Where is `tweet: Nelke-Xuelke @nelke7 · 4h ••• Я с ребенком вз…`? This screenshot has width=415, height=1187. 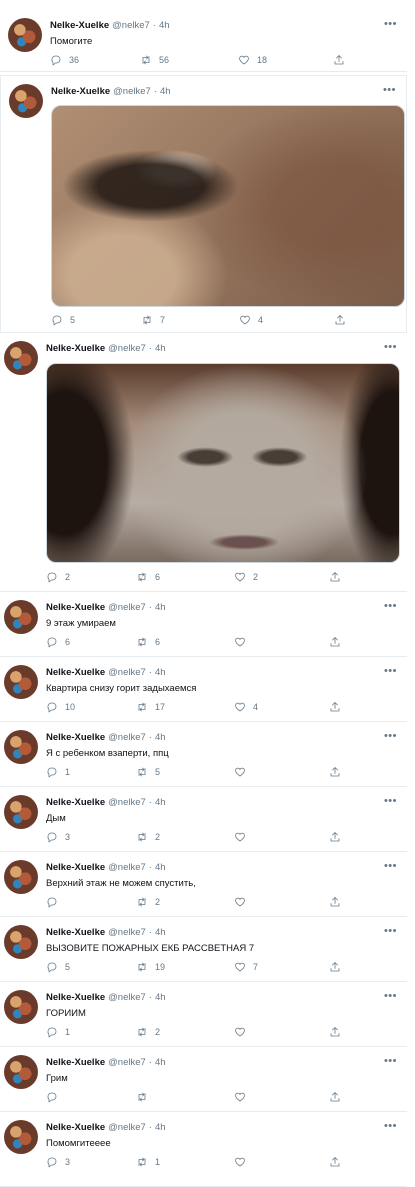 tweet: Nelke-Xuelke @nelke7 · 4h ••• Я с ребенком вз… is located at coordinates (203, 754).